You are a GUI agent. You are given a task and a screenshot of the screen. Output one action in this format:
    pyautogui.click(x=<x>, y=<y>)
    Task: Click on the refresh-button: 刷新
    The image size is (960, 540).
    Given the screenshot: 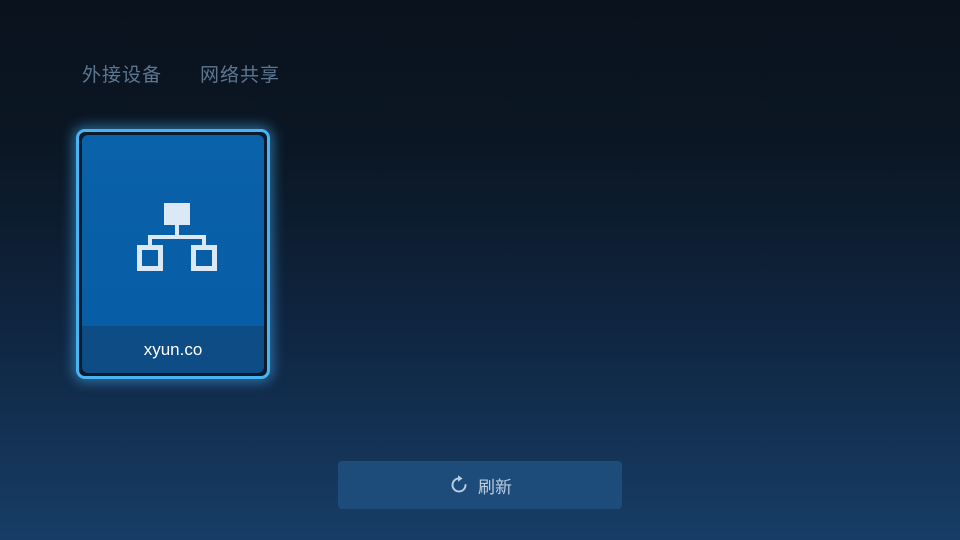 What is the action you would take?
    pyautogui.click(x=480, y=485)
    